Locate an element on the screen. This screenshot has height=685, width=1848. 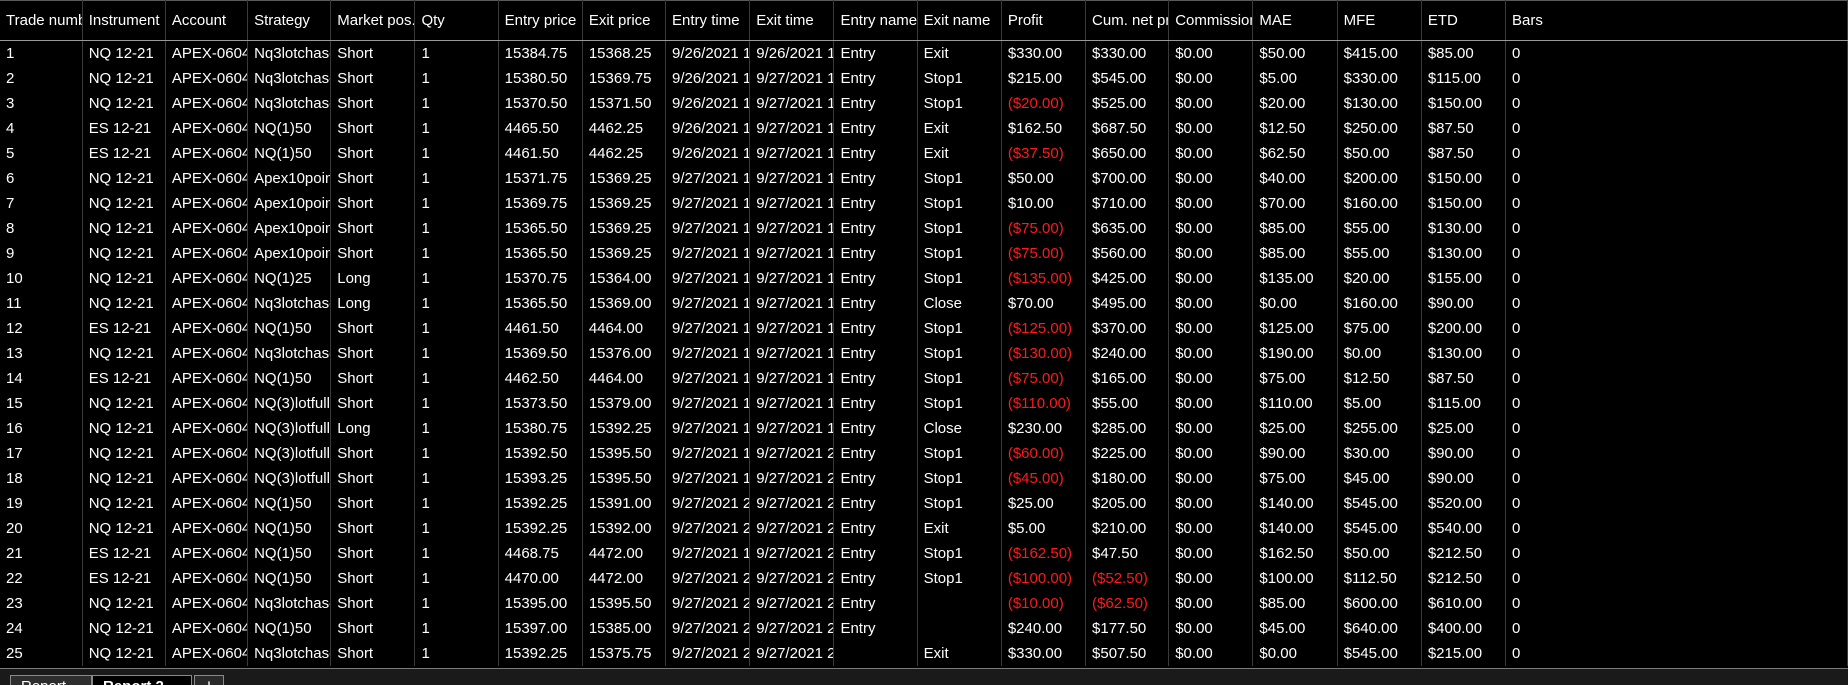
table-cell: 4462.25 is located at coordinates (624, 128).